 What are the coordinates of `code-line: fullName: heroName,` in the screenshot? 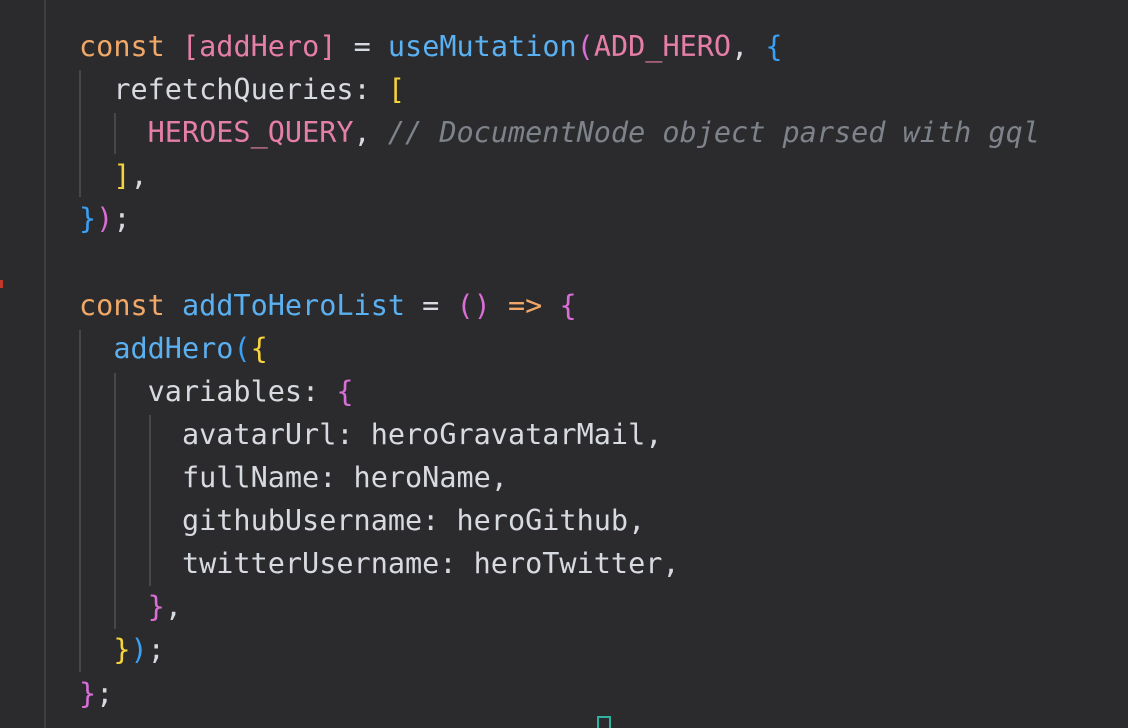 It's located at (293, 477).